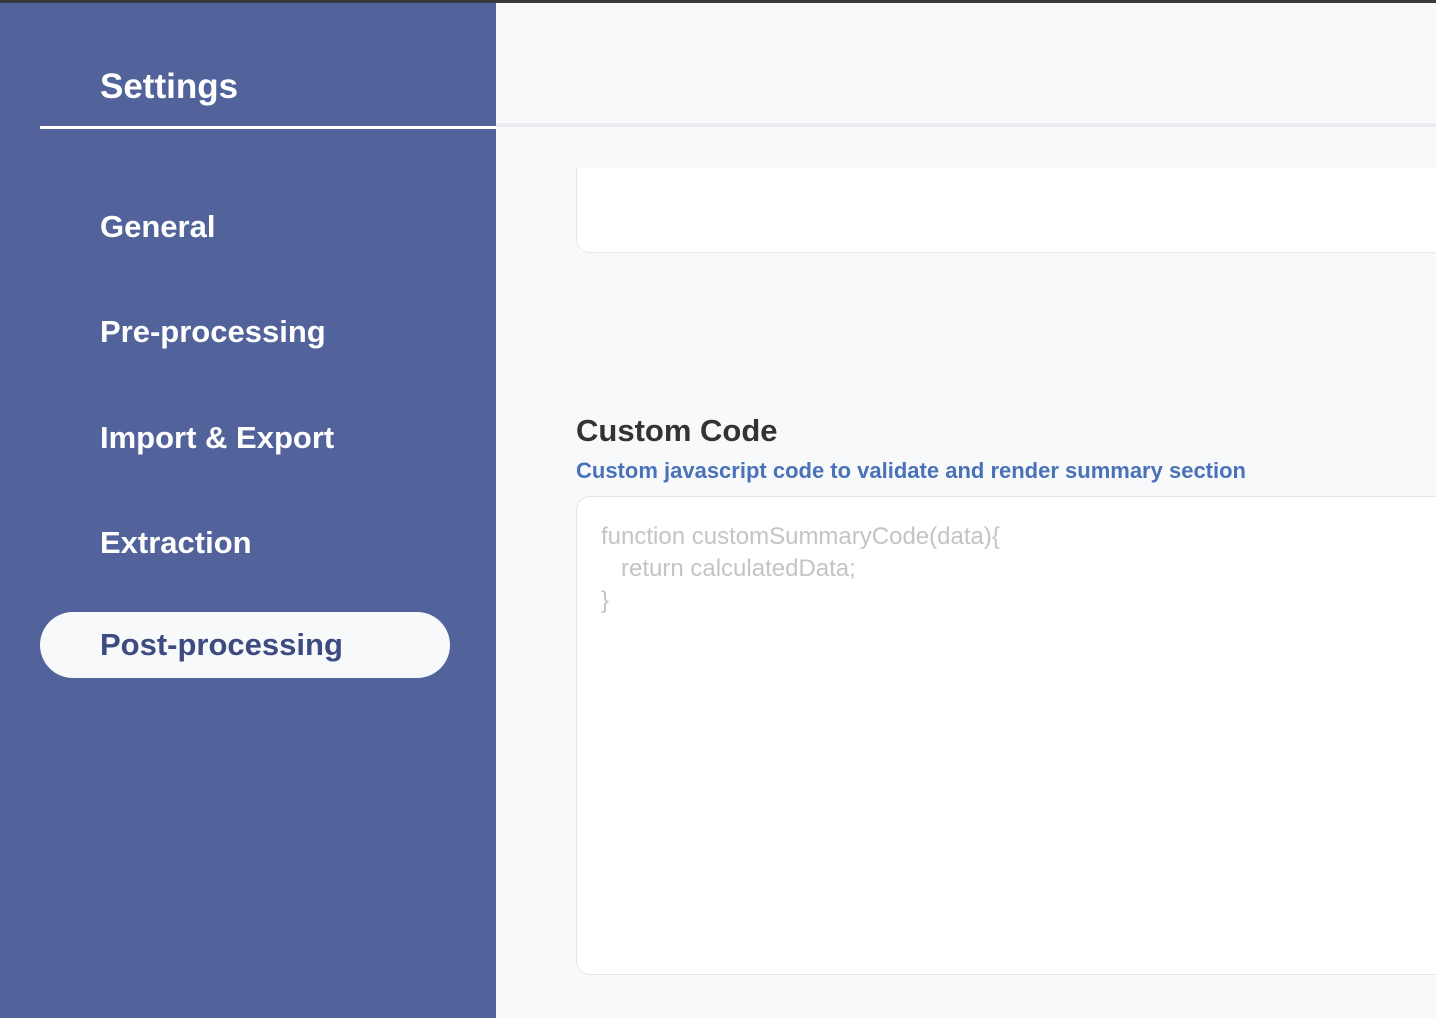 Image resolution: width=1436 pixels, height=1018 pixels. I want to click on sidebar-item-pre-processing: Pre-processing, so click(245, 332).